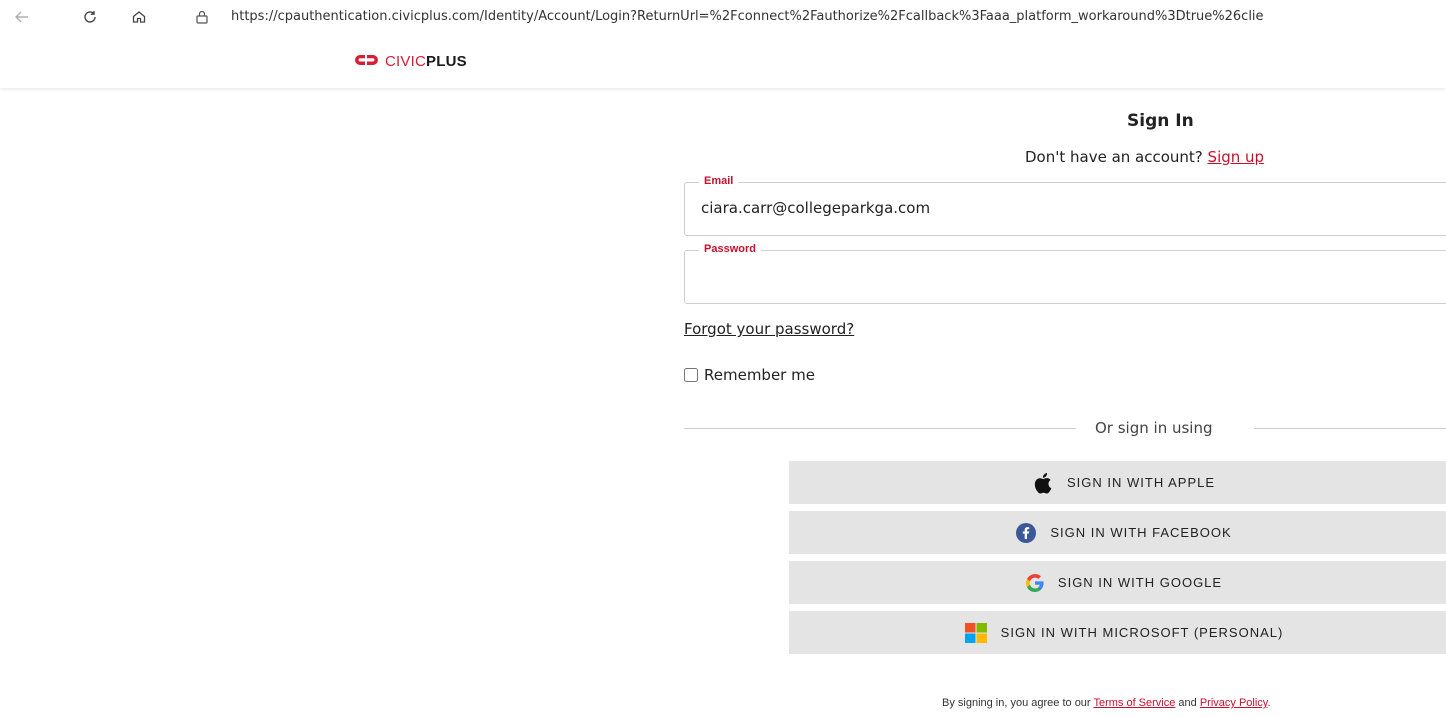 This screenshot has width=1446, height=717. Describe the element at coordinates (759, 375) in the screenshot. I see `remember-me-label: Remember me` at that location.